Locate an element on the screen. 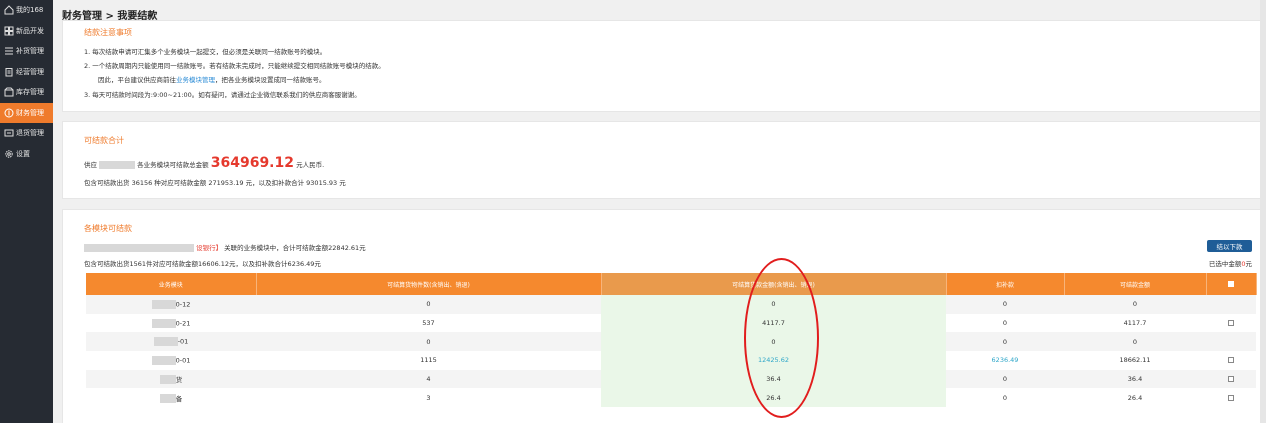 This screenshot has width=1266, height=423. amount-cell: 4117.7 is located at coordinates (773, 323).